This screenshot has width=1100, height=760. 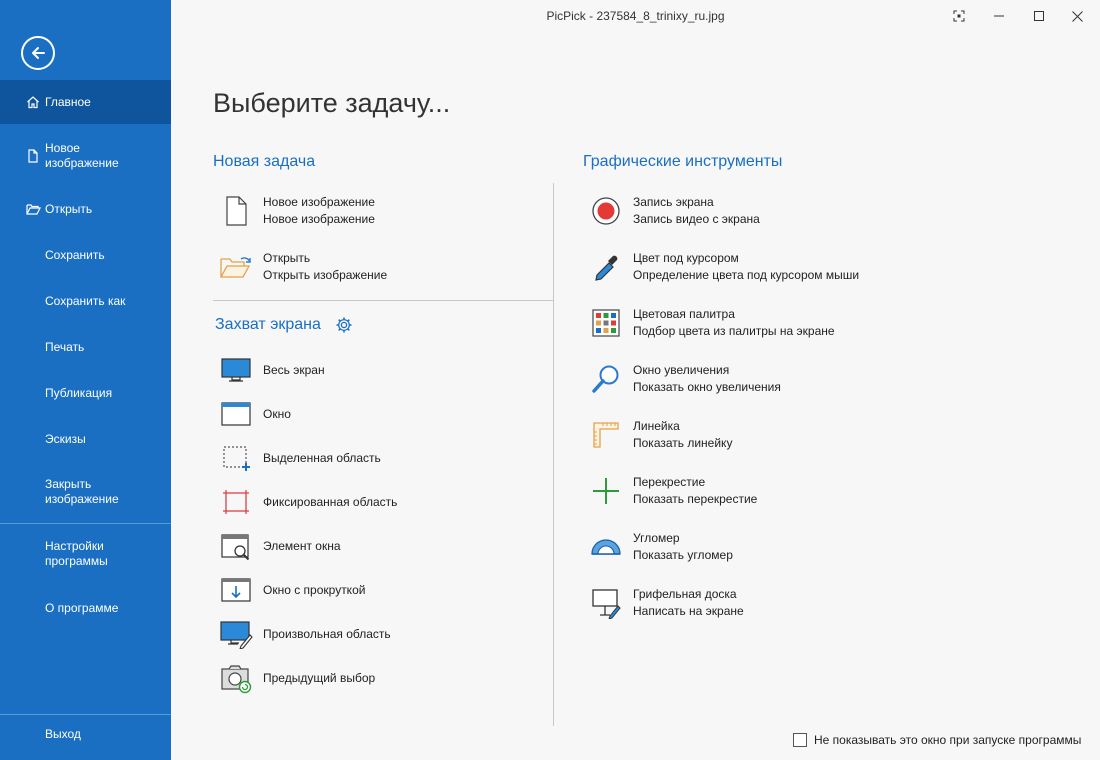 What do you see at coordinates (85, 608) in the screenshot?
I see `sidebar-item-about: О программе` at bounding box center [85, 608].